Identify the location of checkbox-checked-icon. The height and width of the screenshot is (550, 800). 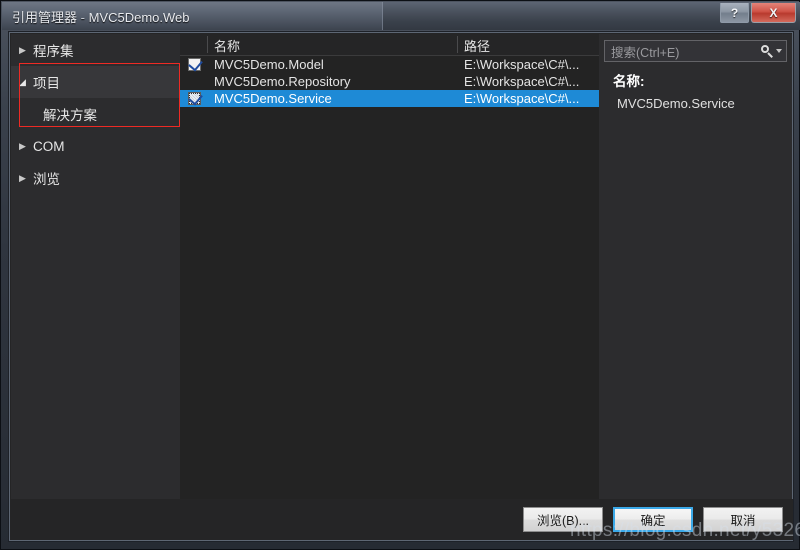
(195, 64).